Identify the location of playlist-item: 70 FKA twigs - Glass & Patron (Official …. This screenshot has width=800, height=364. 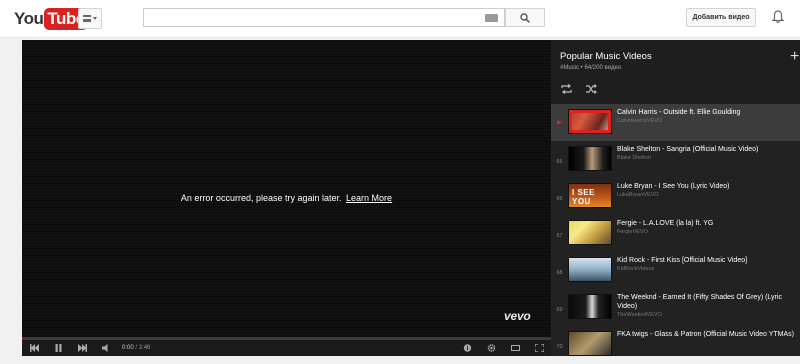
(675, 341).